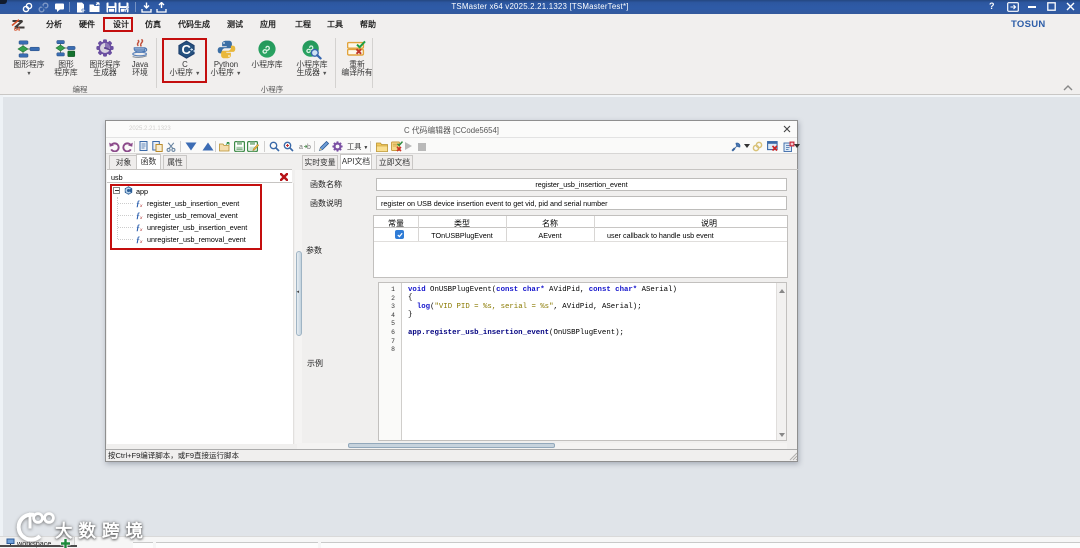  What do you see at coordinates (309, 147) in the screenshot?
I see `svg-text: b` at bounding box center [309, 147].